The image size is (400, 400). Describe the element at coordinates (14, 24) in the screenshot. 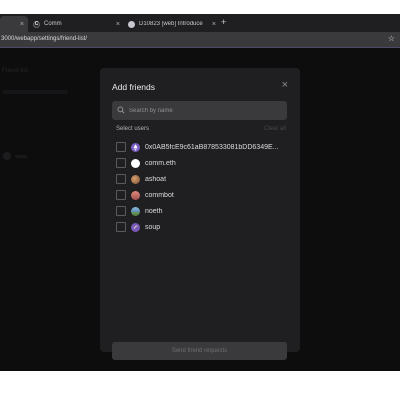

I see `tab-current: ×` at that location.